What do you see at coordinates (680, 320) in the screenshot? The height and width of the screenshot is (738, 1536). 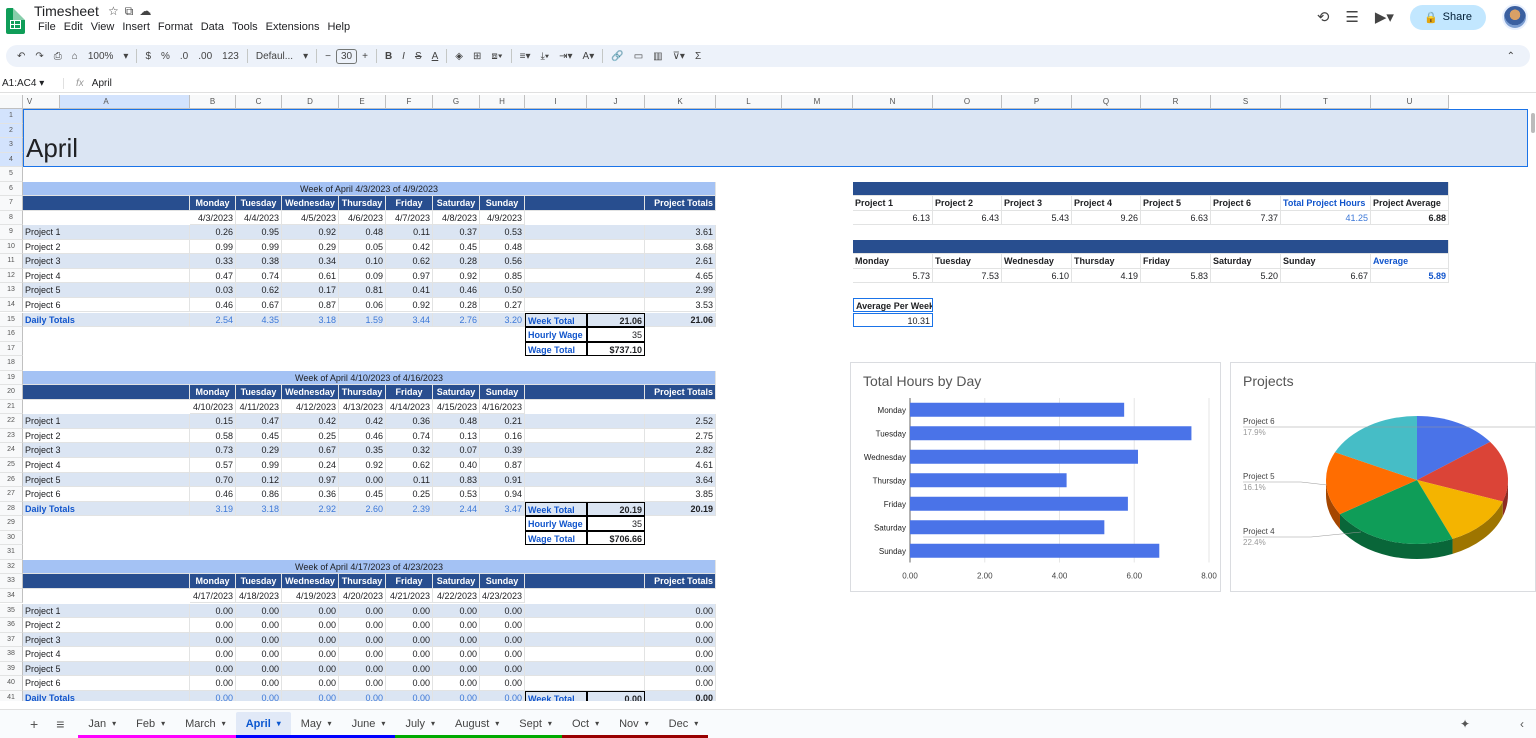 I see `grand-total-cell: 21.06` at bounding box center [680, 320].